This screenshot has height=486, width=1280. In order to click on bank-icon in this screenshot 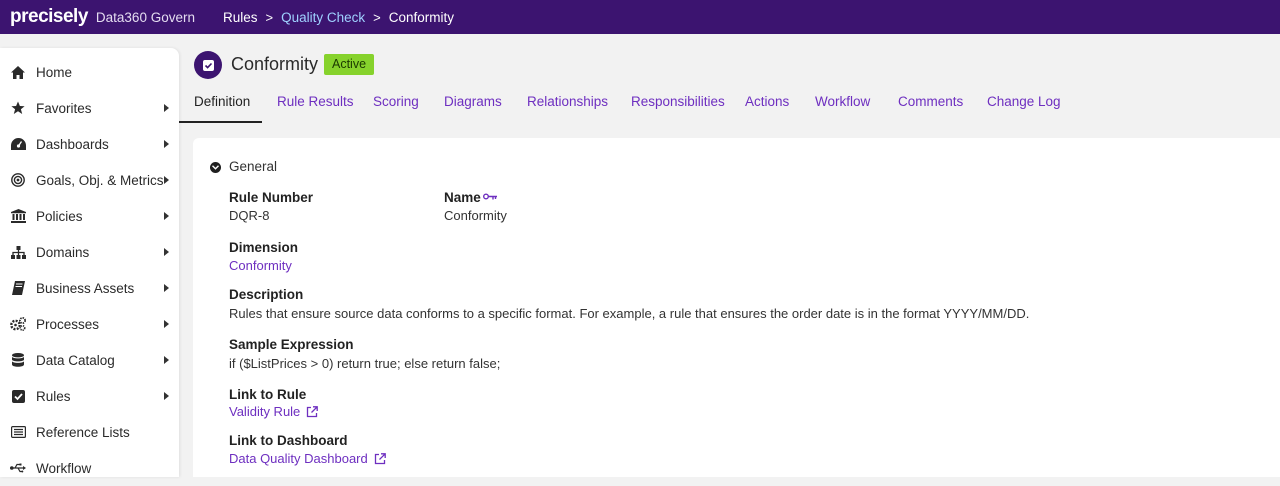, I will do `click(18, 216)`.